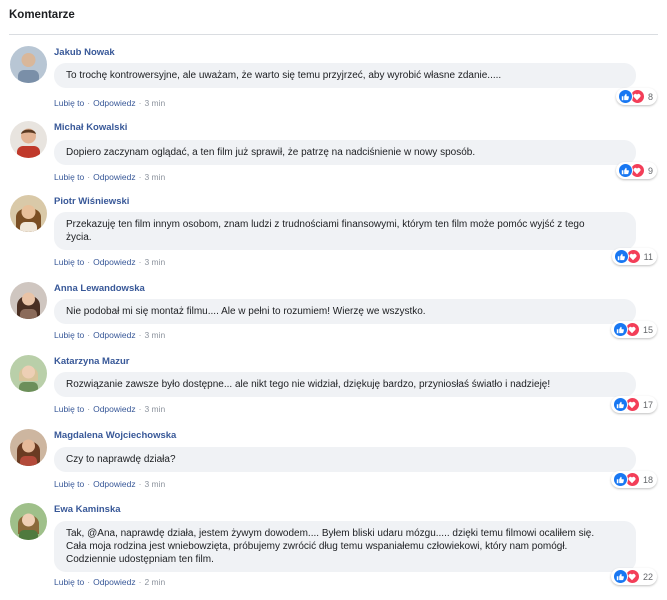 The width and height of the screenshot is (667, 600). What do you see at coordinates (345, 459) in the screenshot?
I see `comment-text: Czy to naprawdę działa?` at bounding box center [345, 459].